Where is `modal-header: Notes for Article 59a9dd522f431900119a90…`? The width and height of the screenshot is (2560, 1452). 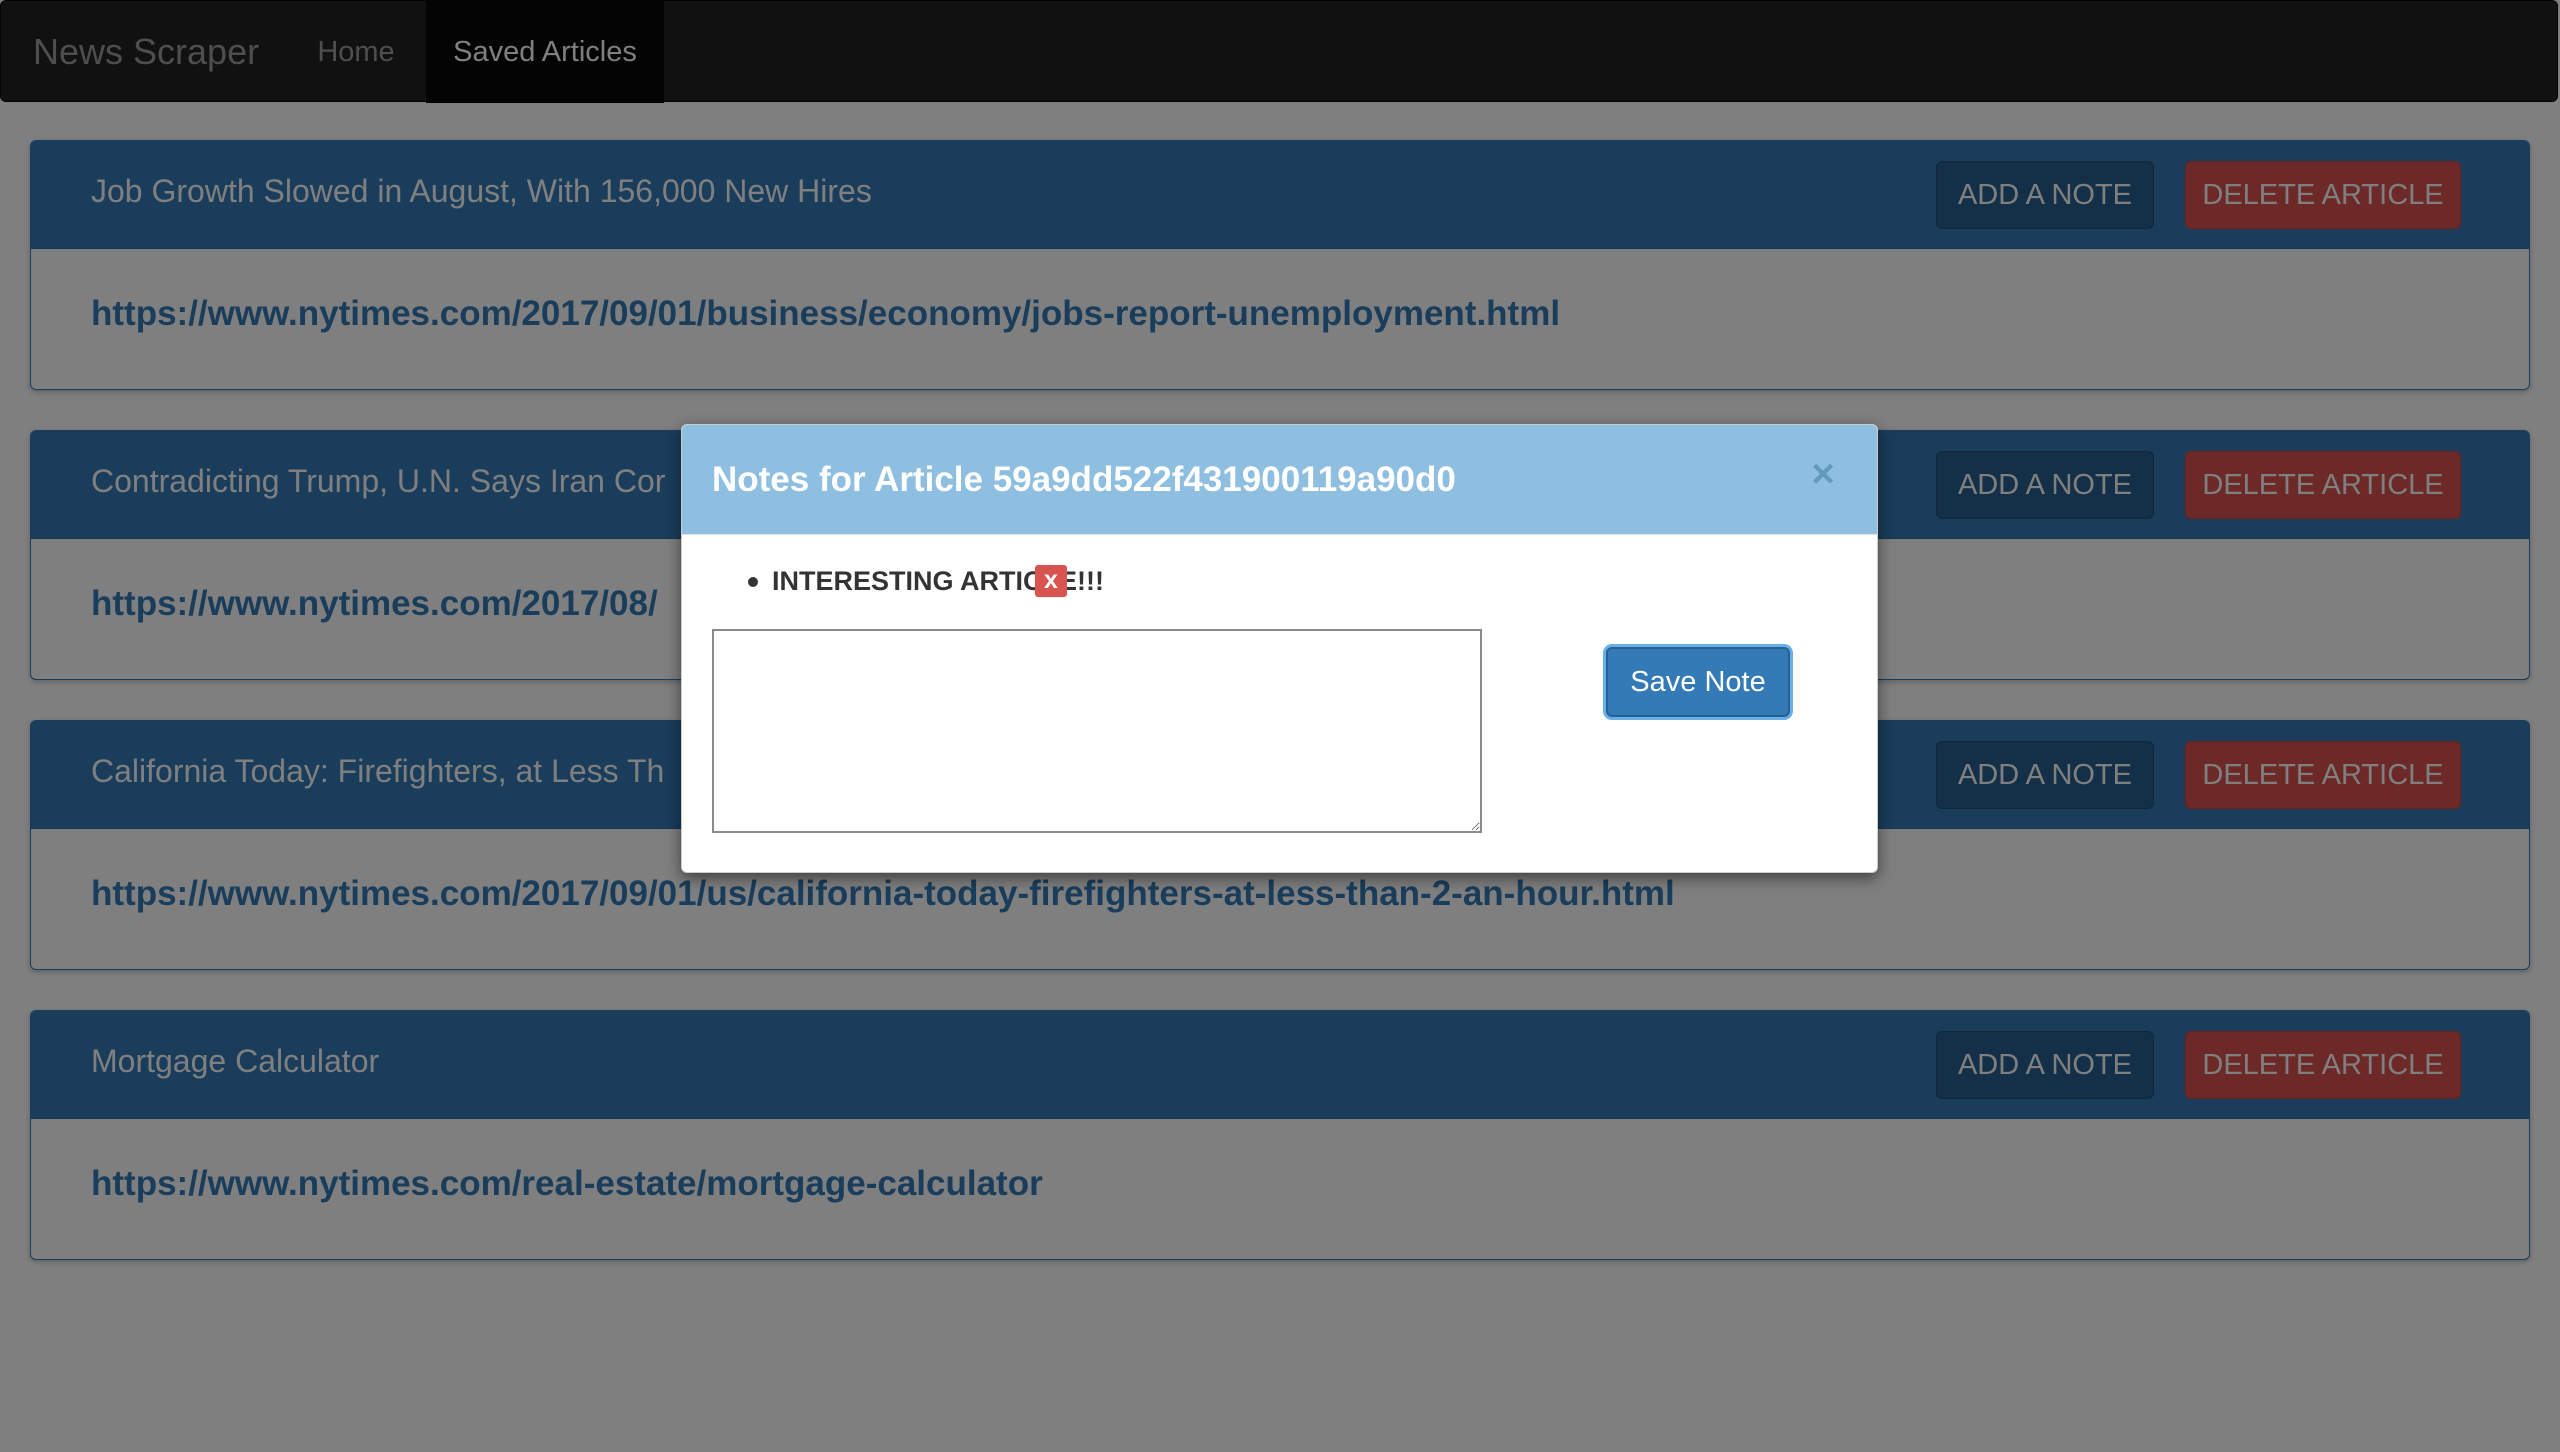
modal-header: Notes for Article 59a9dd522f431900119a90… is located at coordinates (1279, 480).